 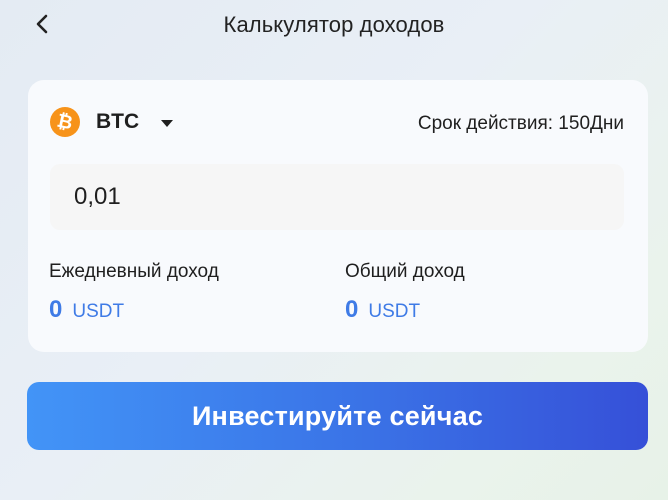 I want to click on total-income: Общий доход 0 USDT, so click(x=405, y=292).